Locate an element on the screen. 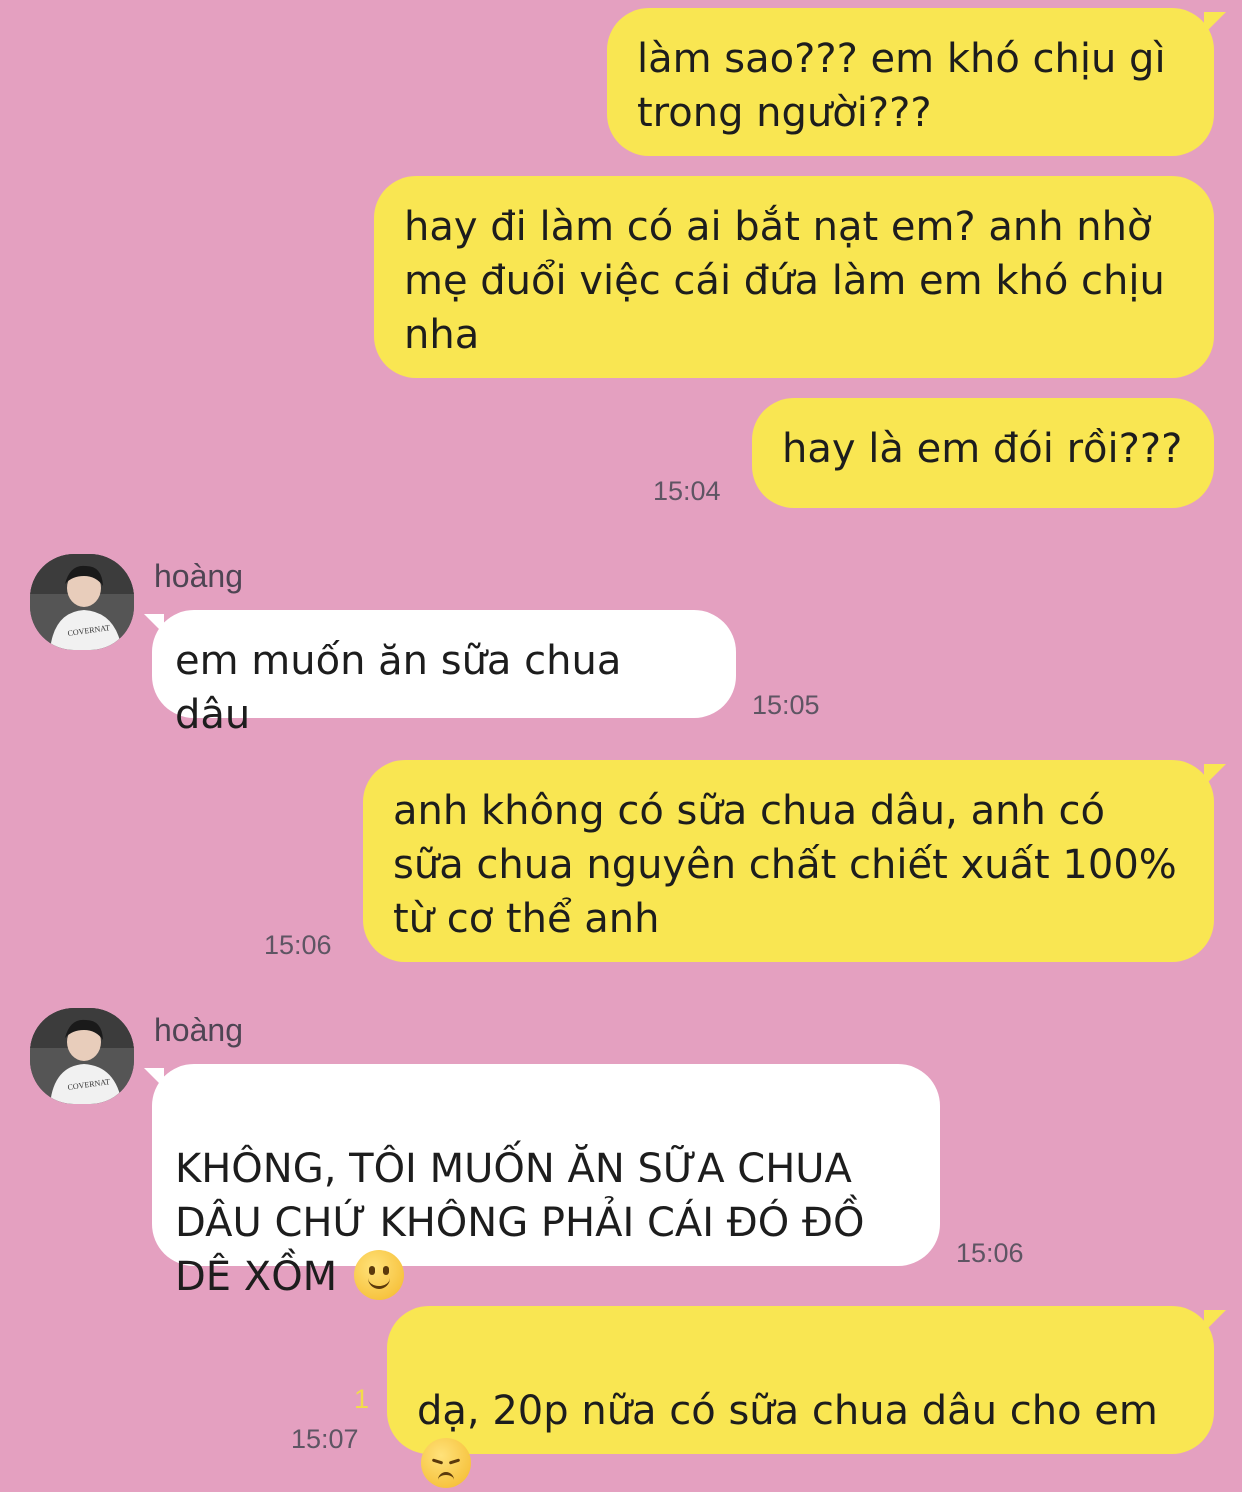 This screenshot has height=1492, width=1242. read-count: 1 is located at coordinates (362, 1399).